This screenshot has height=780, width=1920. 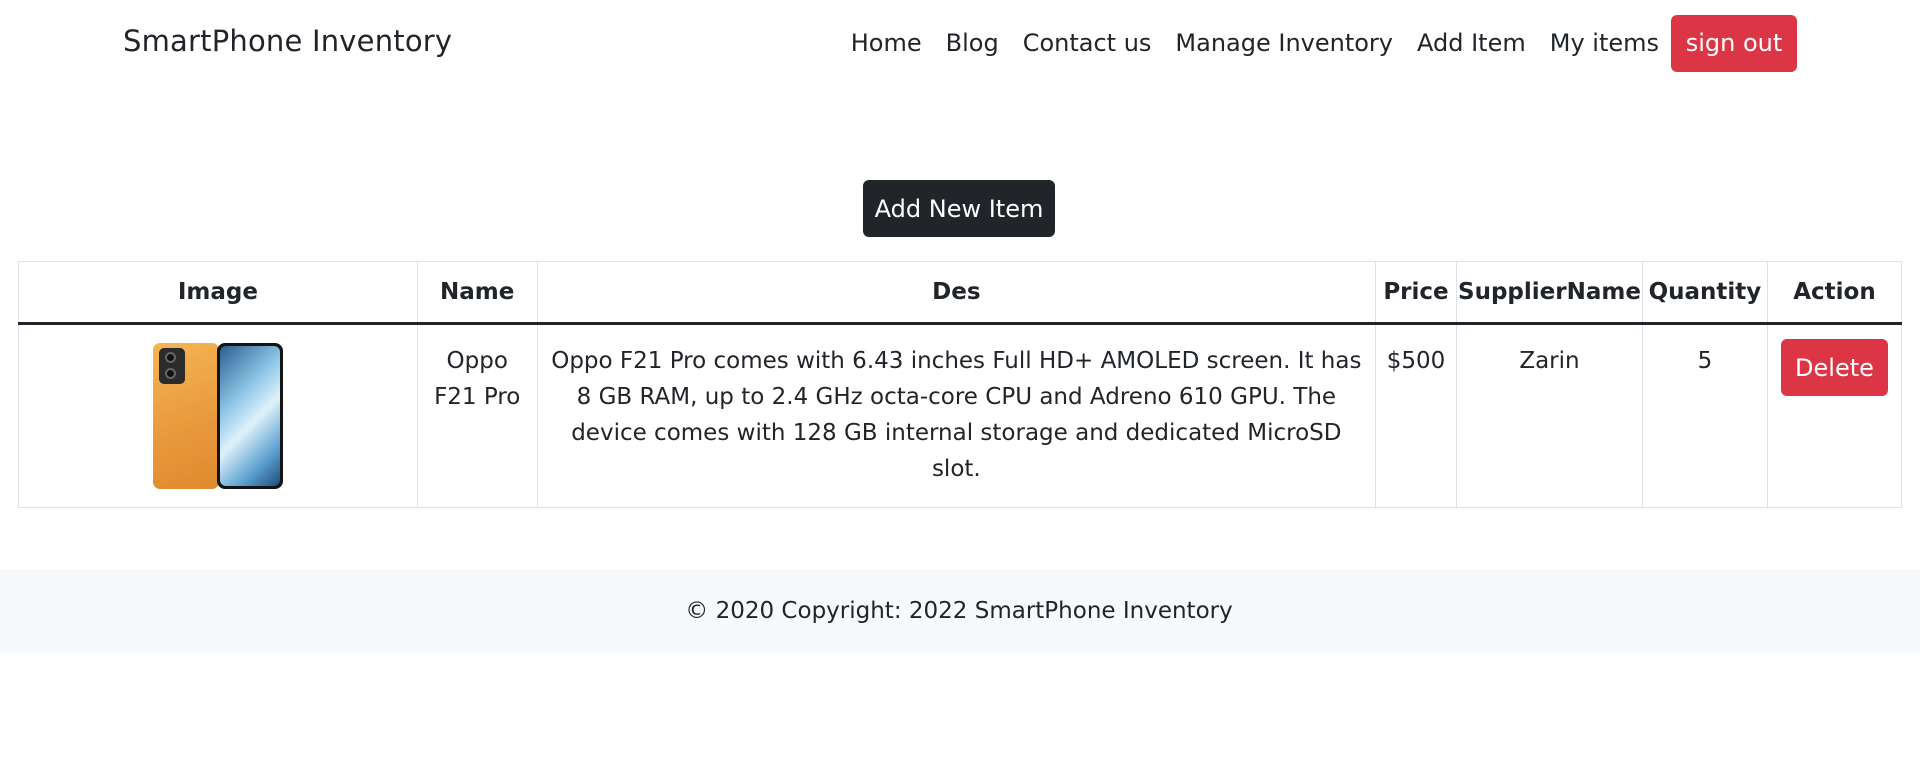 I want to click on sign-out-button: sign out, so click(x=1734, y=43).